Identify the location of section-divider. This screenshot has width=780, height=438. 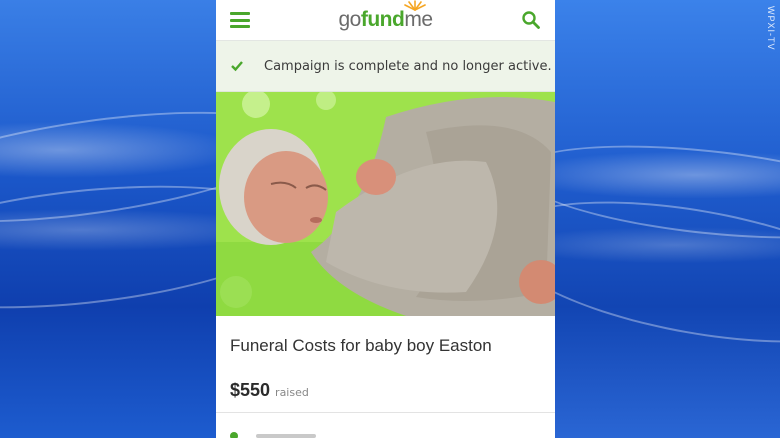
(385, 412).